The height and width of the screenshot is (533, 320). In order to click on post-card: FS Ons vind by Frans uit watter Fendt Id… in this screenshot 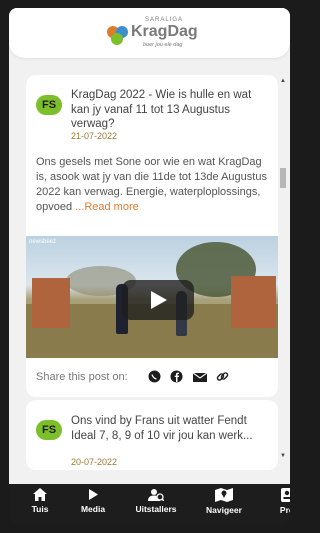, I will do `click(152, 435)`.